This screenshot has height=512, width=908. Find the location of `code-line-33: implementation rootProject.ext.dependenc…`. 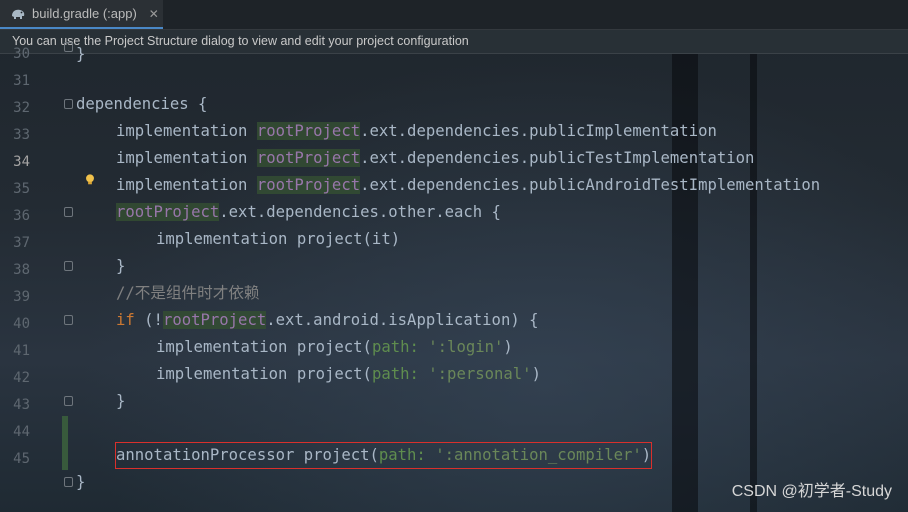

code-line-33: implementation rootProject.ext.dependenc… is located at coordinates (435, 158).